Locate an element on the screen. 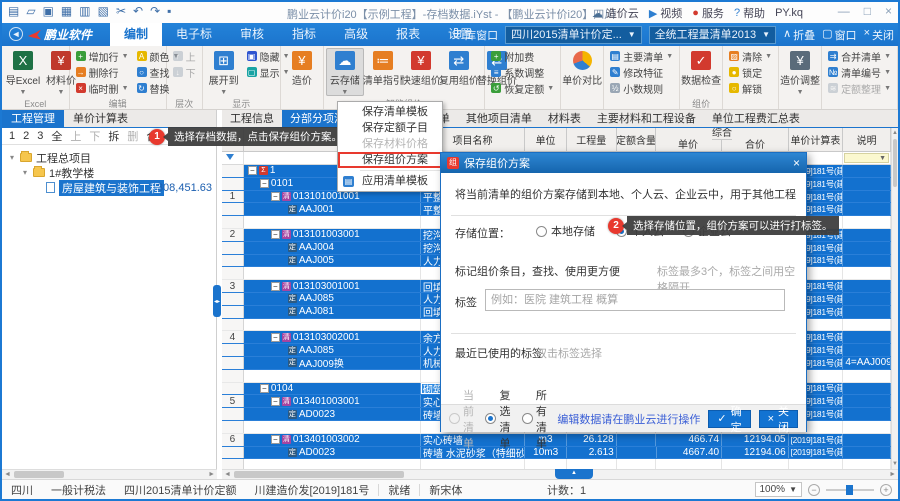 Image resolution: width=900 pixels, height=501 pixels. close-button: × 关闭 is located at coordinates (778, 420).